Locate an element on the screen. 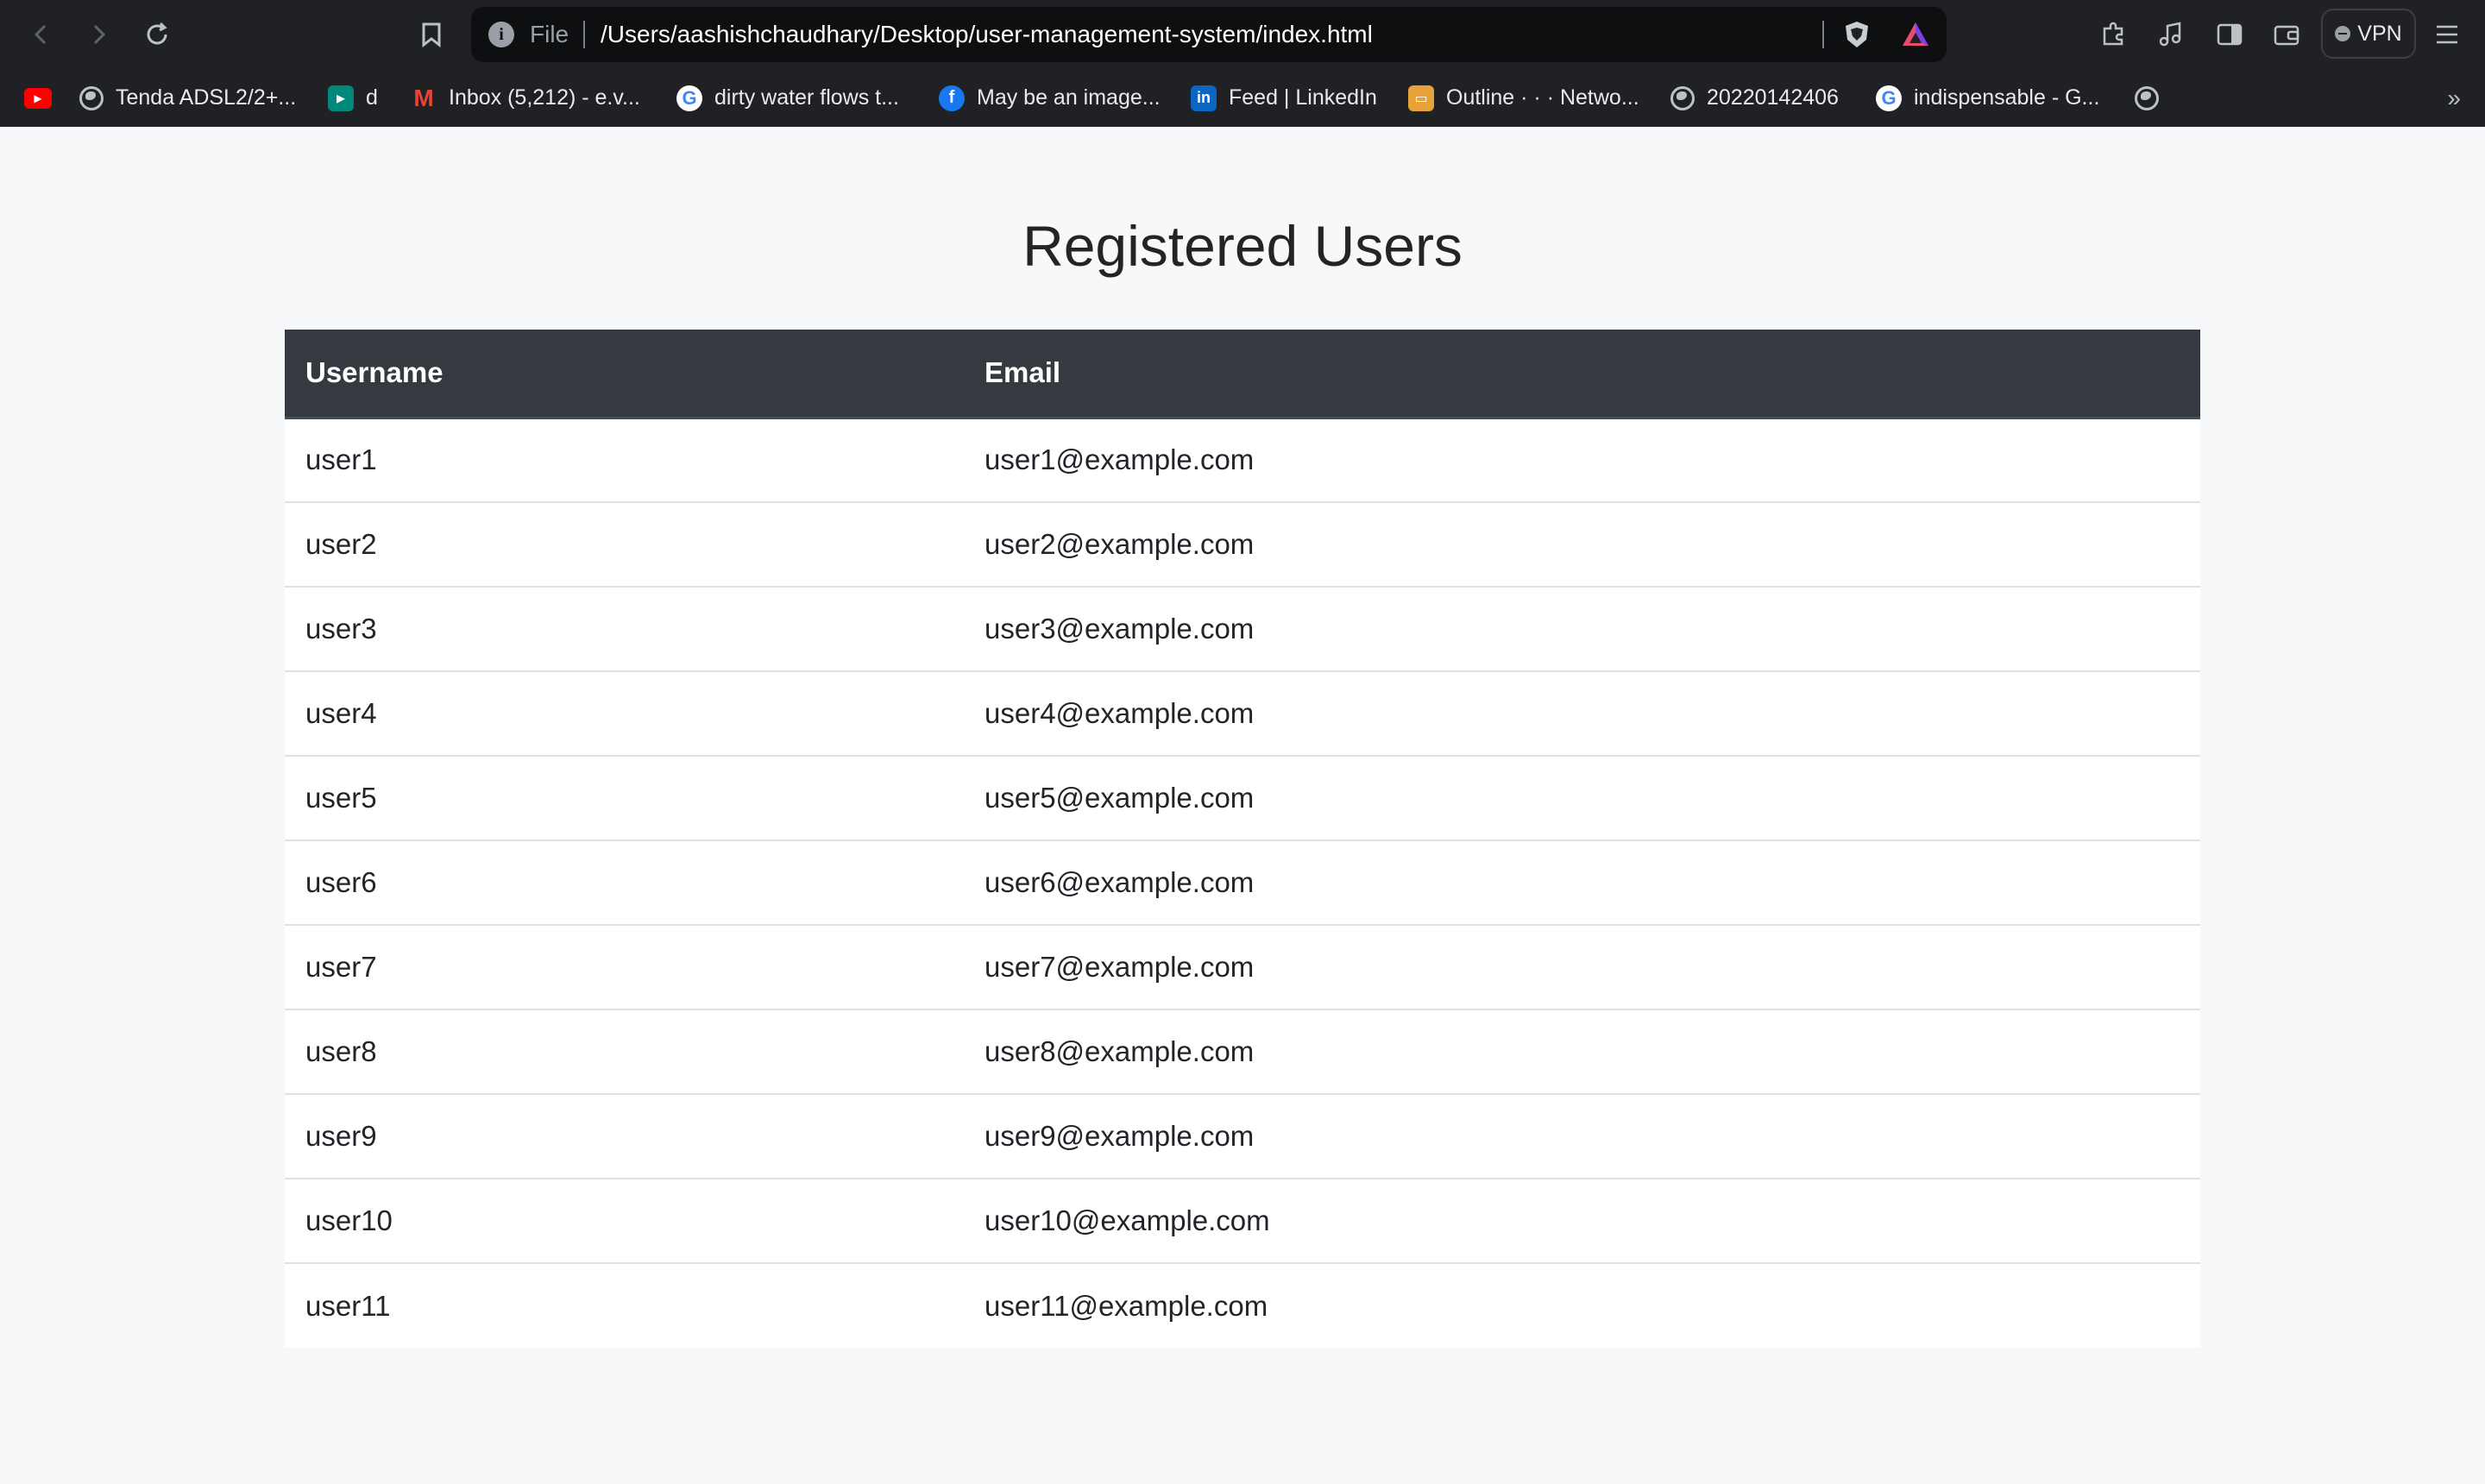 The image size is (2485, 1484). table-row: user11 user11@example.com is located at coordinates (1242, 1305).